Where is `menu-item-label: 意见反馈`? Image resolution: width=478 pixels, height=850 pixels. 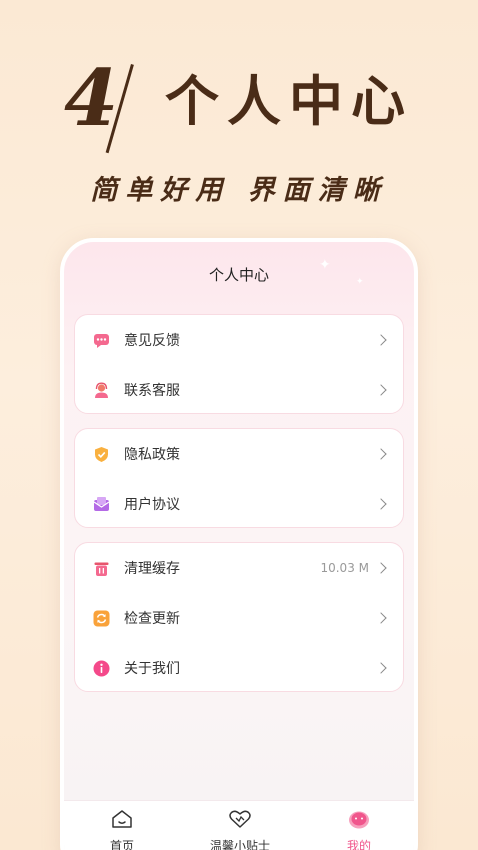 menu-item-label: 意见反馈 is located at coordinates (152, 341).